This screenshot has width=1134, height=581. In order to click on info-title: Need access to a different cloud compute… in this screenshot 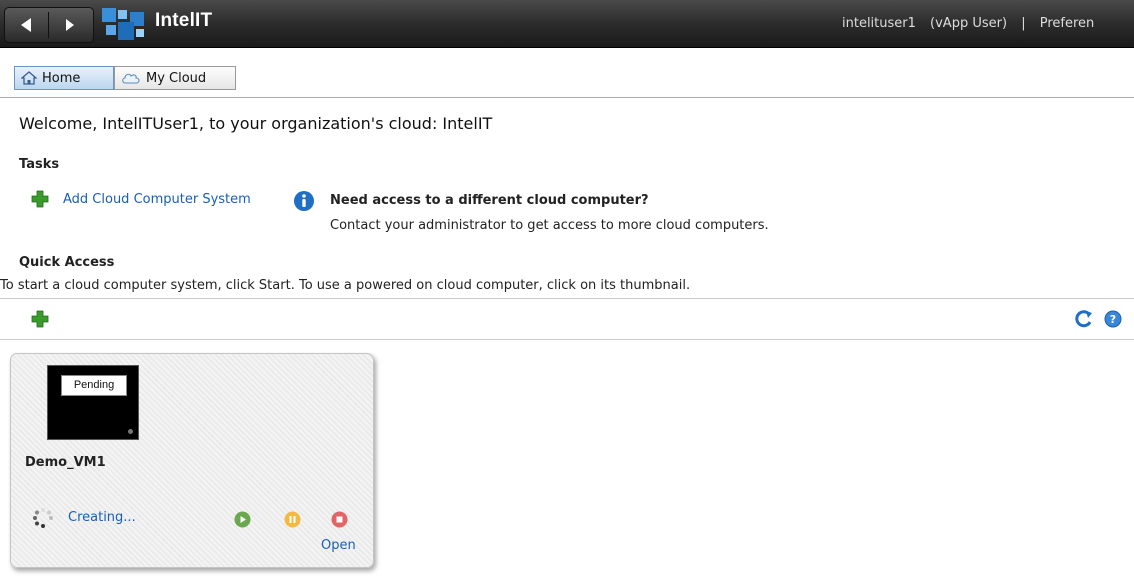, I will do `click(489, 200)`.